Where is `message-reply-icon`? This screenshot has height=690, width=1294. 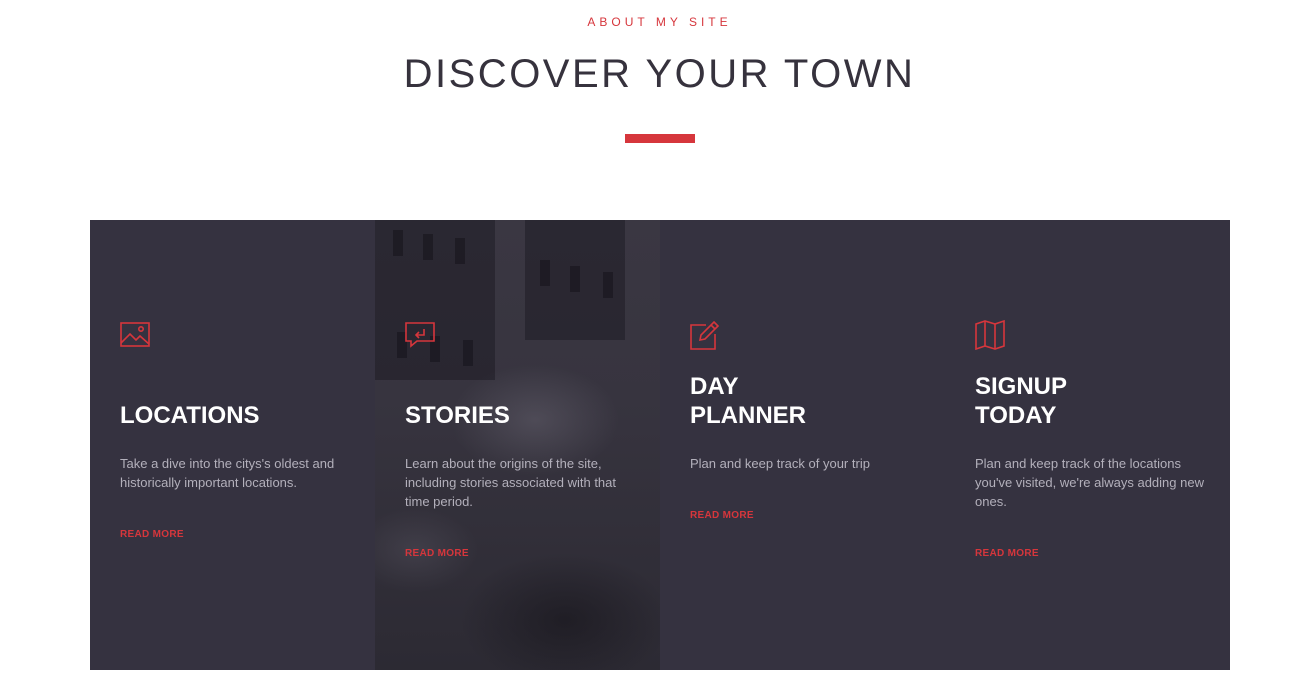
message-reply-icon is located at coordinates (420, 335).